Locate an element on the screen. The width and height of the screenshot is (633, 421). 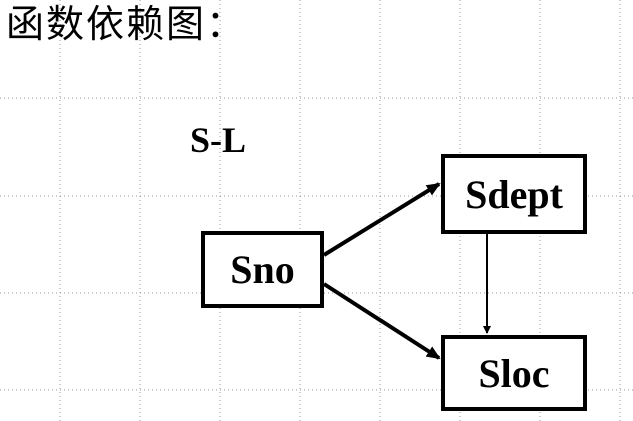
node-sno: Sno is located at coordinates (262, 269).